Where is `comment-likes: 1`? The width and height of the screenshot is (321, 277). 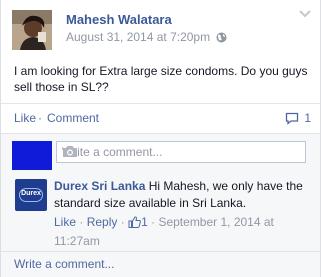
comment-likes: 1 is located at coordinates (138, 222).